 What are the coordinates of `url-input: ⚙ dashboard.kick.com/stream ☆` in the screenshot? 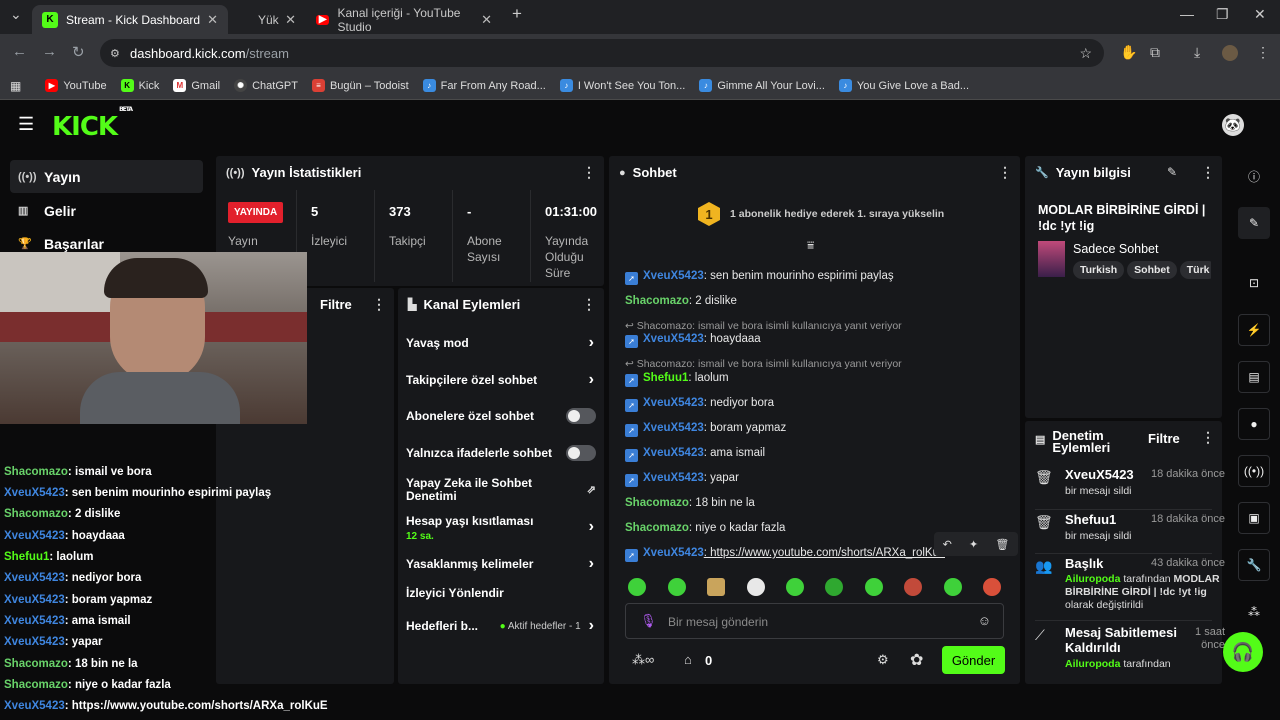 It's located at (602, 53).